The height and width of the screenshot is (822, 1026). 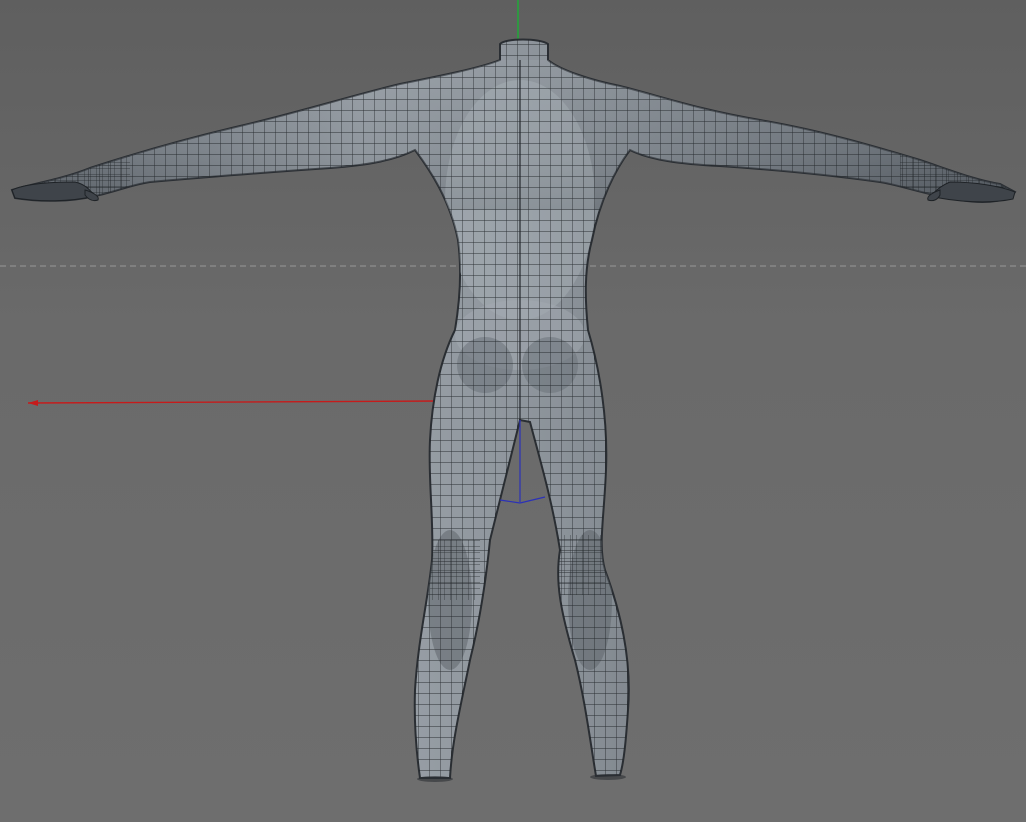 I want to click on foot-shadow-right, so click(x=608, y=777).